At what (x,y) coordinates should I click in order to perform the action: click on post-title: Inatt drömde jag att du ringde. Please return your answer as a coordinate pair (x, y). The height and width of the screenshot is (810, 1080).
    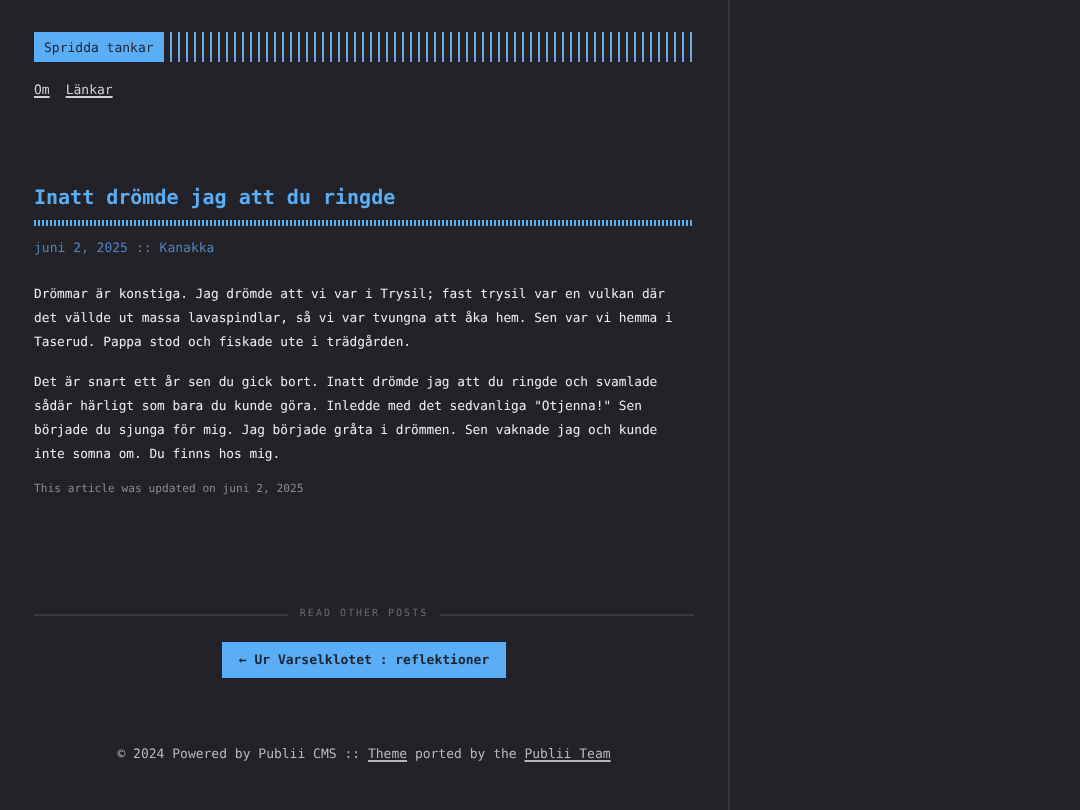
    Looking at the image, I should click on (216, 199).